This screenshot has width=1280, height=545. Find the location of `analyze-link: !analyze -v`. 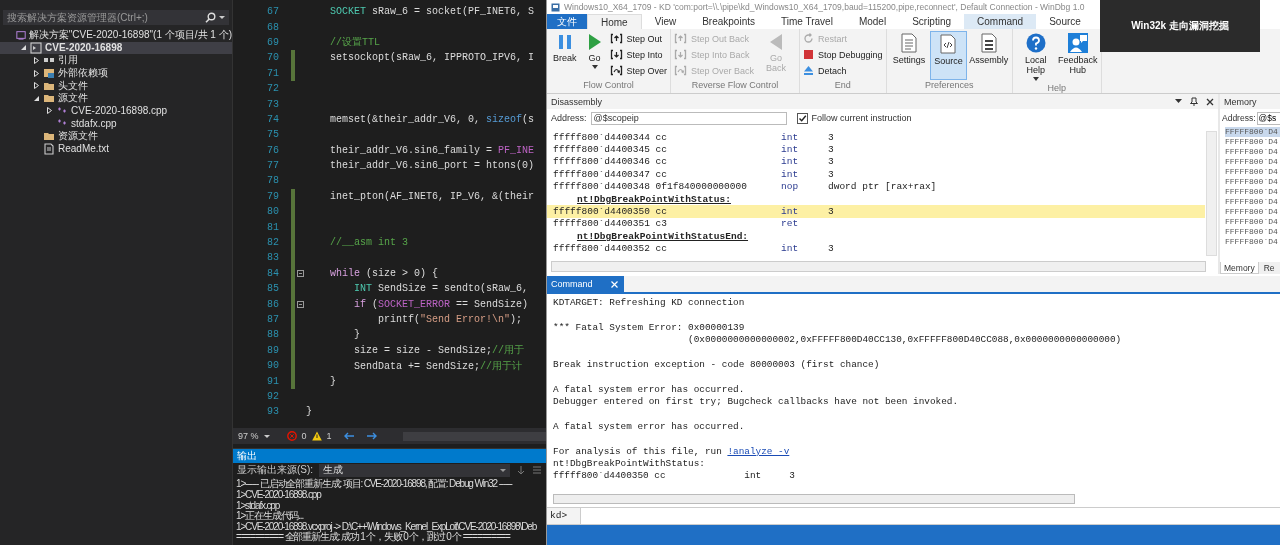

analyze-link: !analyze -v is located at coordinates (758, 451).